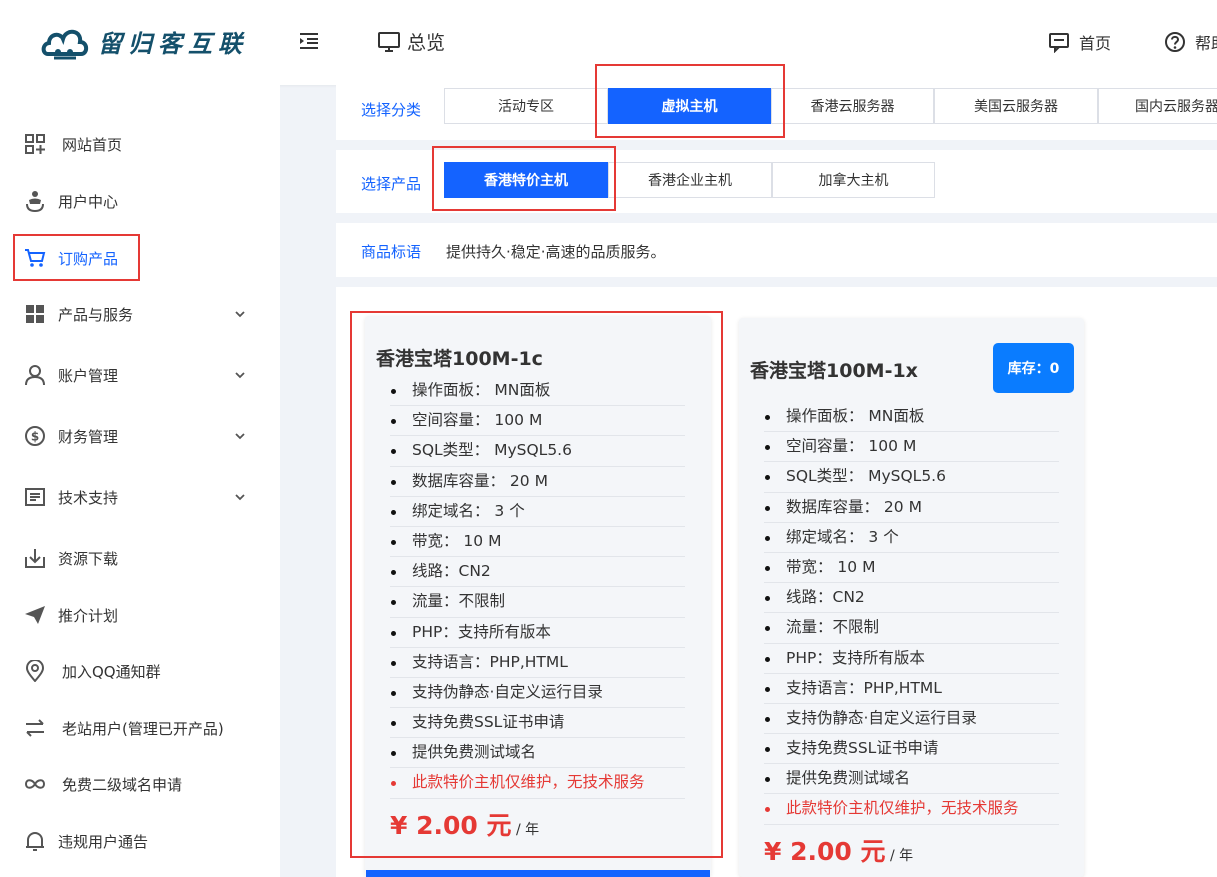  I want to click on menu-toggle-icon, so click(309, 41).